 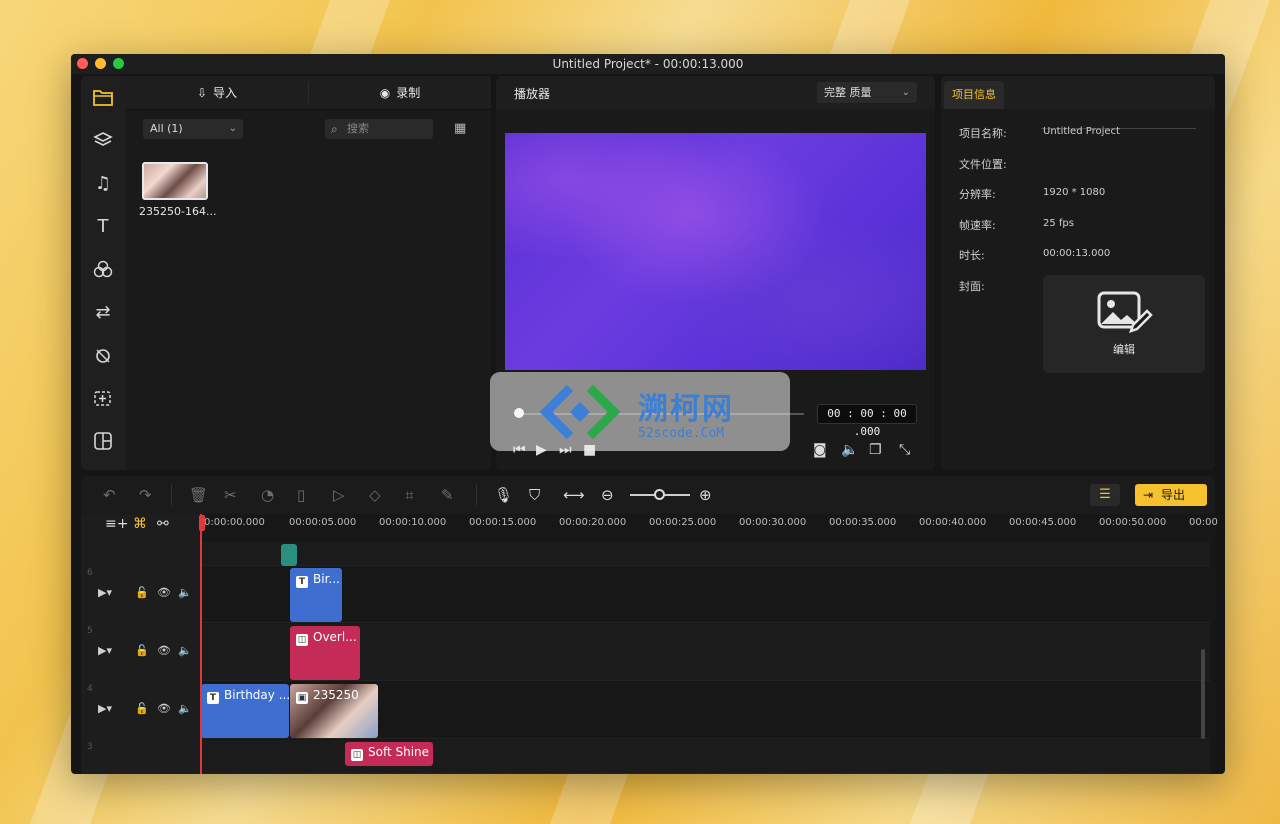 I want to click on edit-icon: ✎, so click(x=447, y=495).